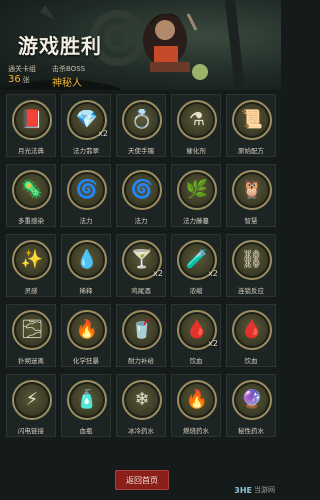  I want to click on dilute-icon: 💧, so click(87, 259).